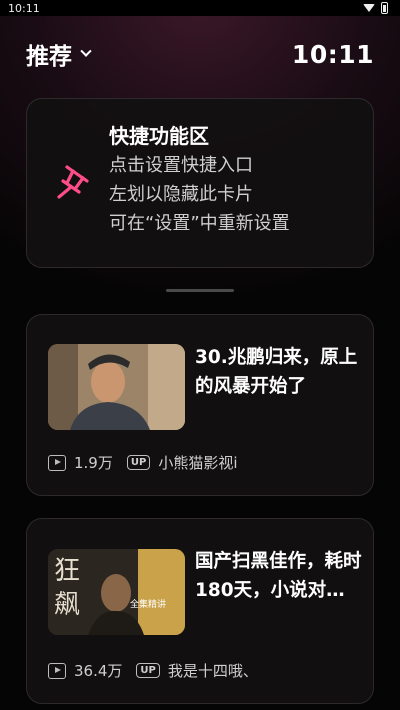 This screenshot has width=400, height=710. What do you see at coordinates (197, 462) in the screenshot?
I see `uploader-name: 小熊猫影视i` at bounding box center [197, 462].